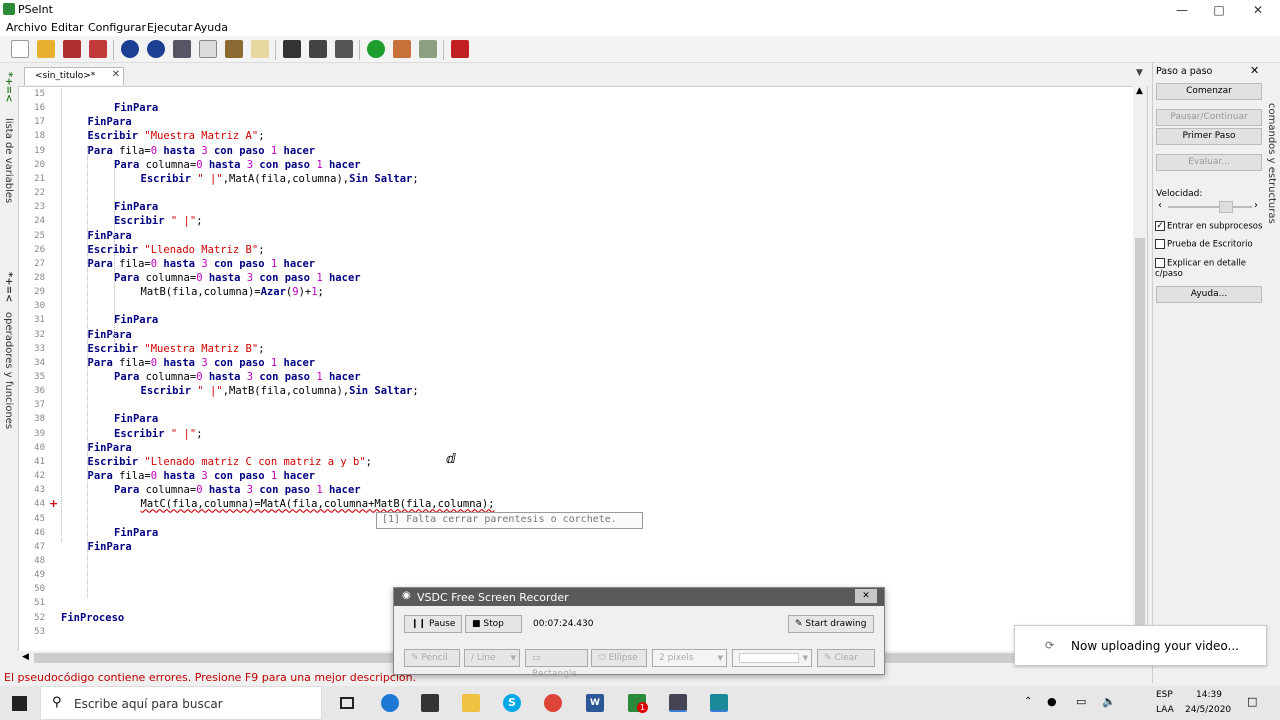 Image resolution: width=1280 pixels, height=720 pixels. Describe the element at coordinates (1208, 226) in the screenshot. I see `option-enter-subprocesses: ✓ Entrar en subprocesos` at that location.